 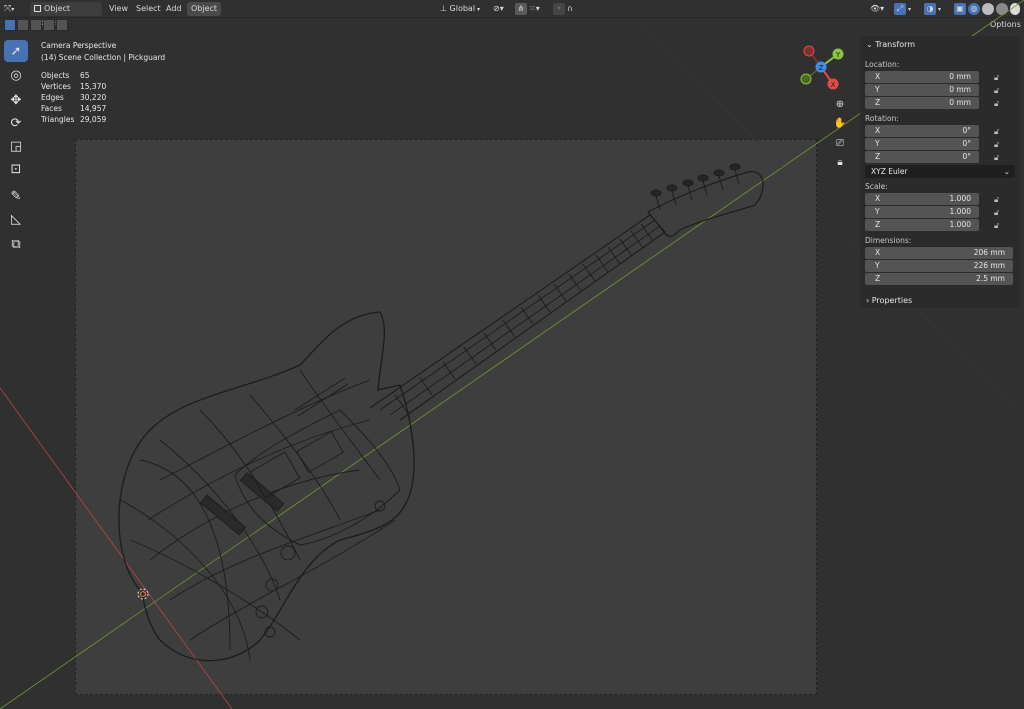 I want to click on rotate-icon: ⟳, so click(x=16, y=123).